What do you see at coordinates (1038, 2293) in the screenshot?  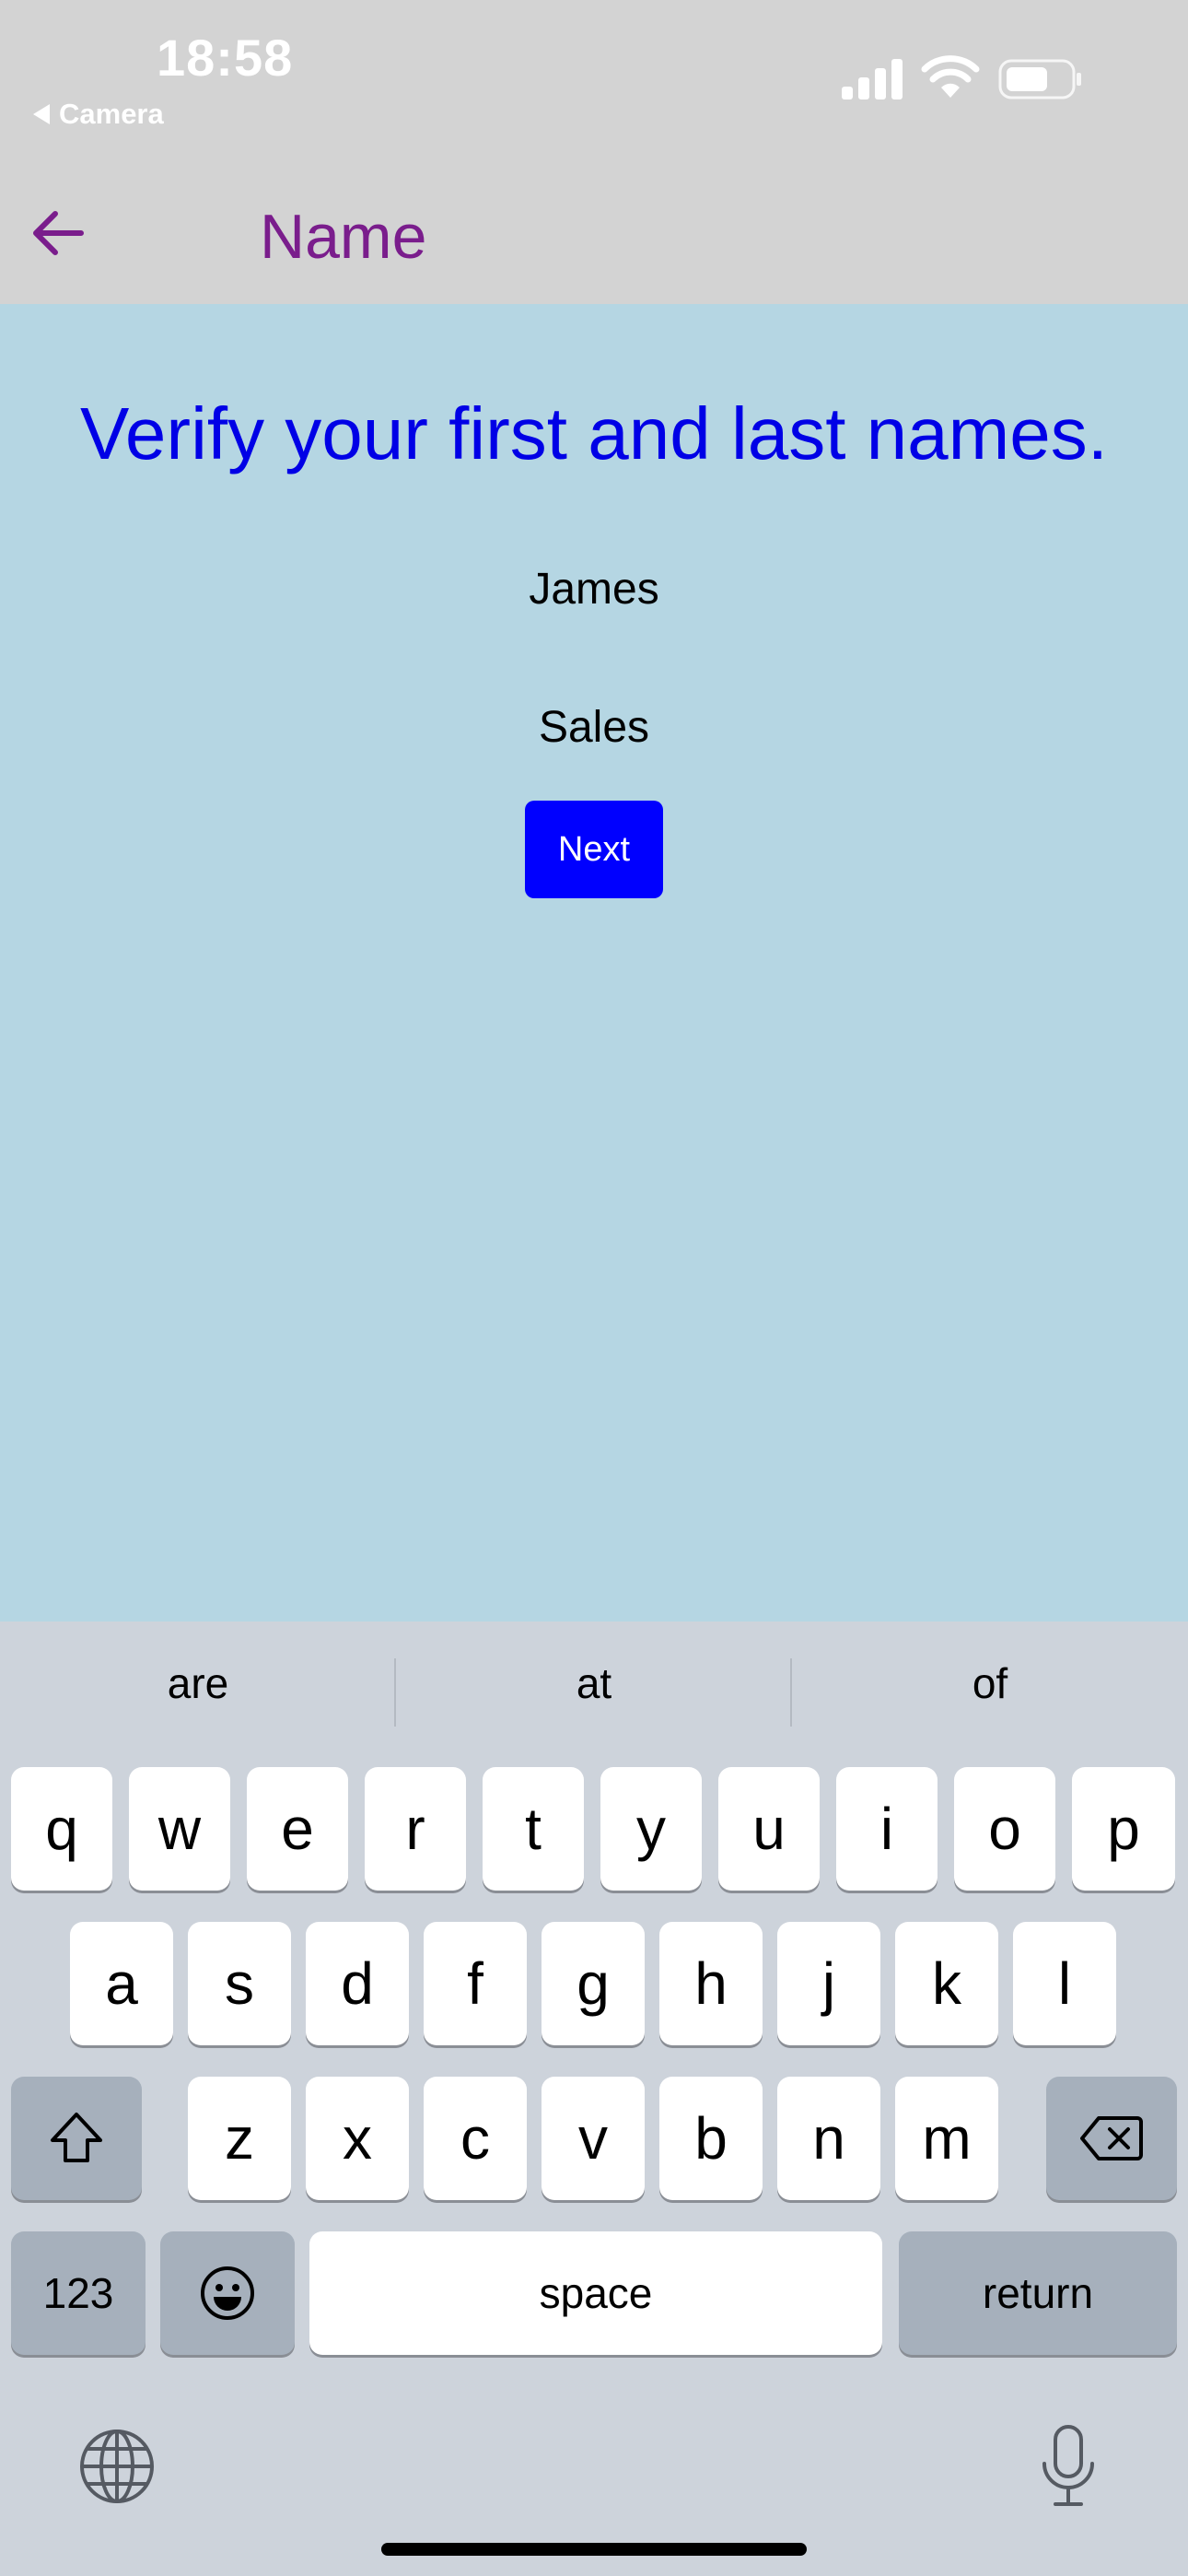 I see `return-key: return` at bounding box center [1038, 2293].